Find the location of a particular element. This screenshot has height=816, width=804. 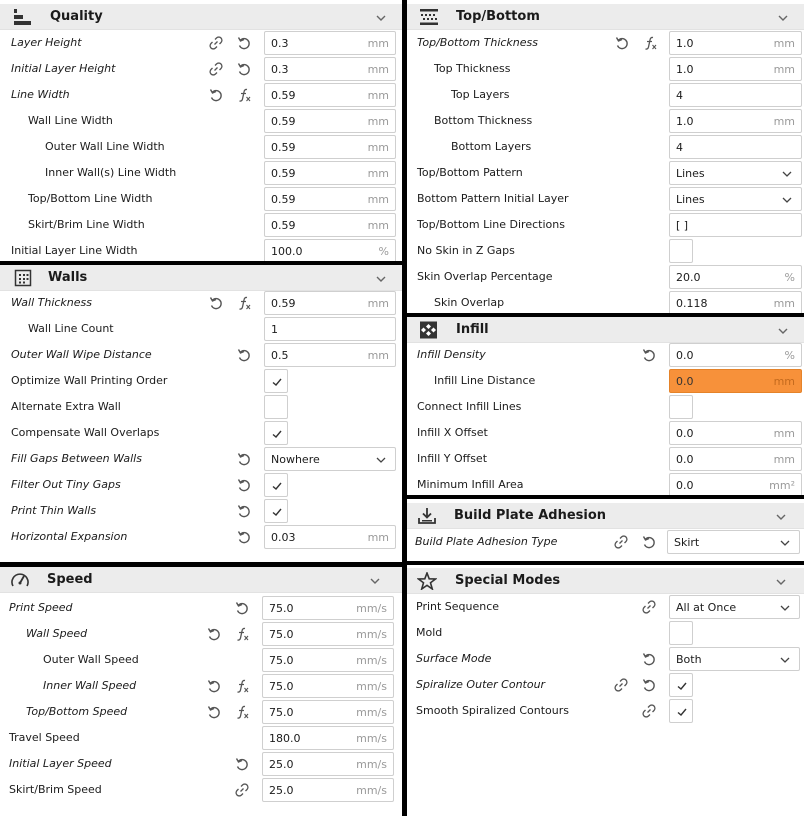

field-value: 0.0 is located at coordinates (685, 381).